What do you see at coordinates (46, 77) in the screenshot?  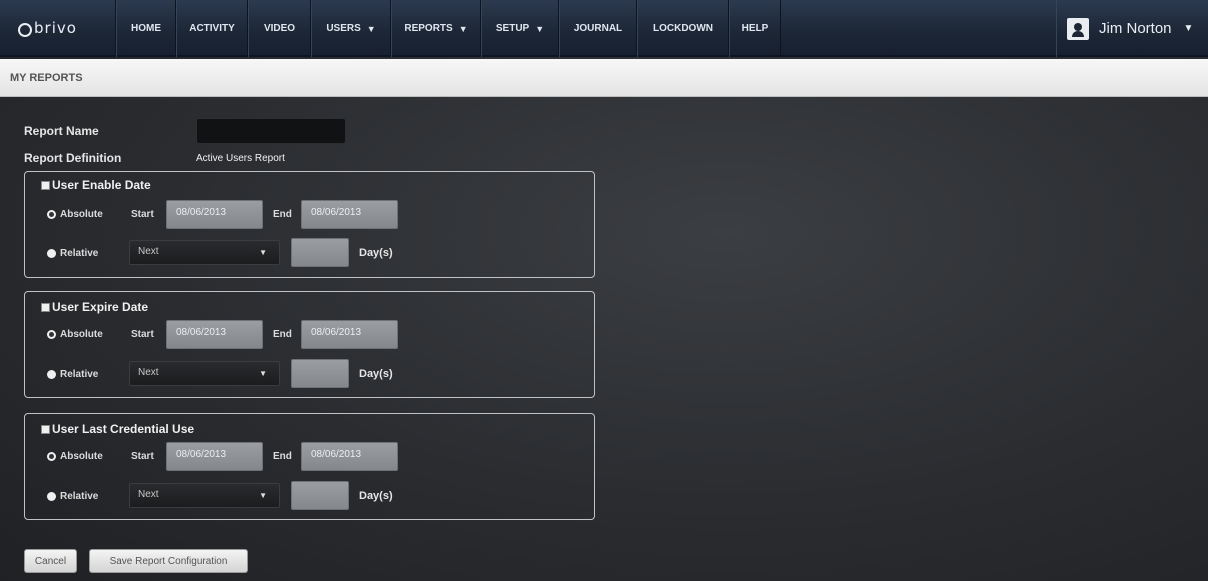 I see `page-title: MY REPORTS` at bounding box center [46, 77].